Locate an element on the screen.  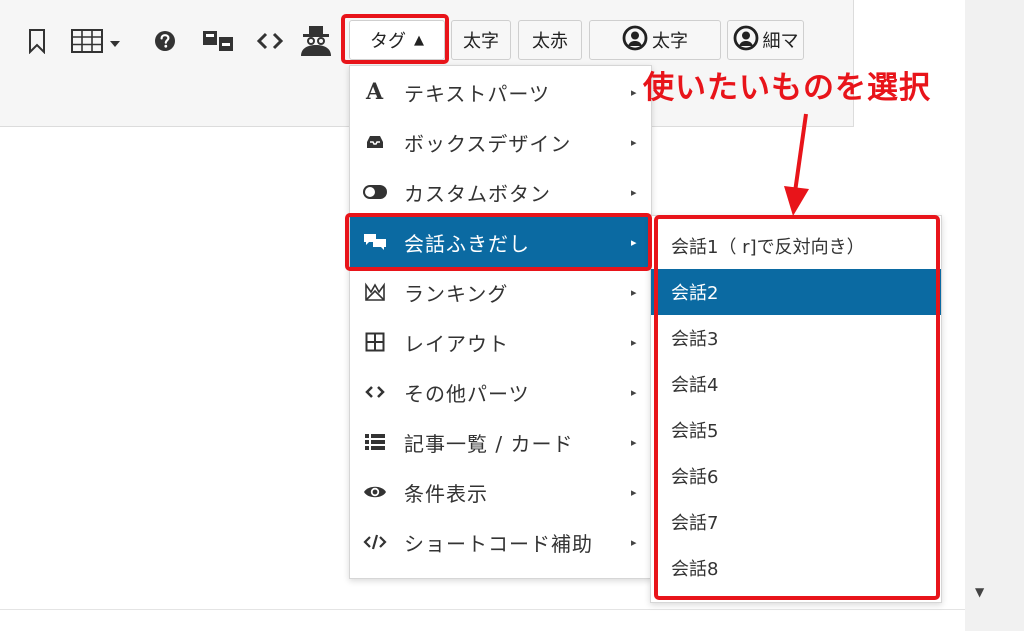
bold-button-label: 太字 is located at coordinates (481, 41).